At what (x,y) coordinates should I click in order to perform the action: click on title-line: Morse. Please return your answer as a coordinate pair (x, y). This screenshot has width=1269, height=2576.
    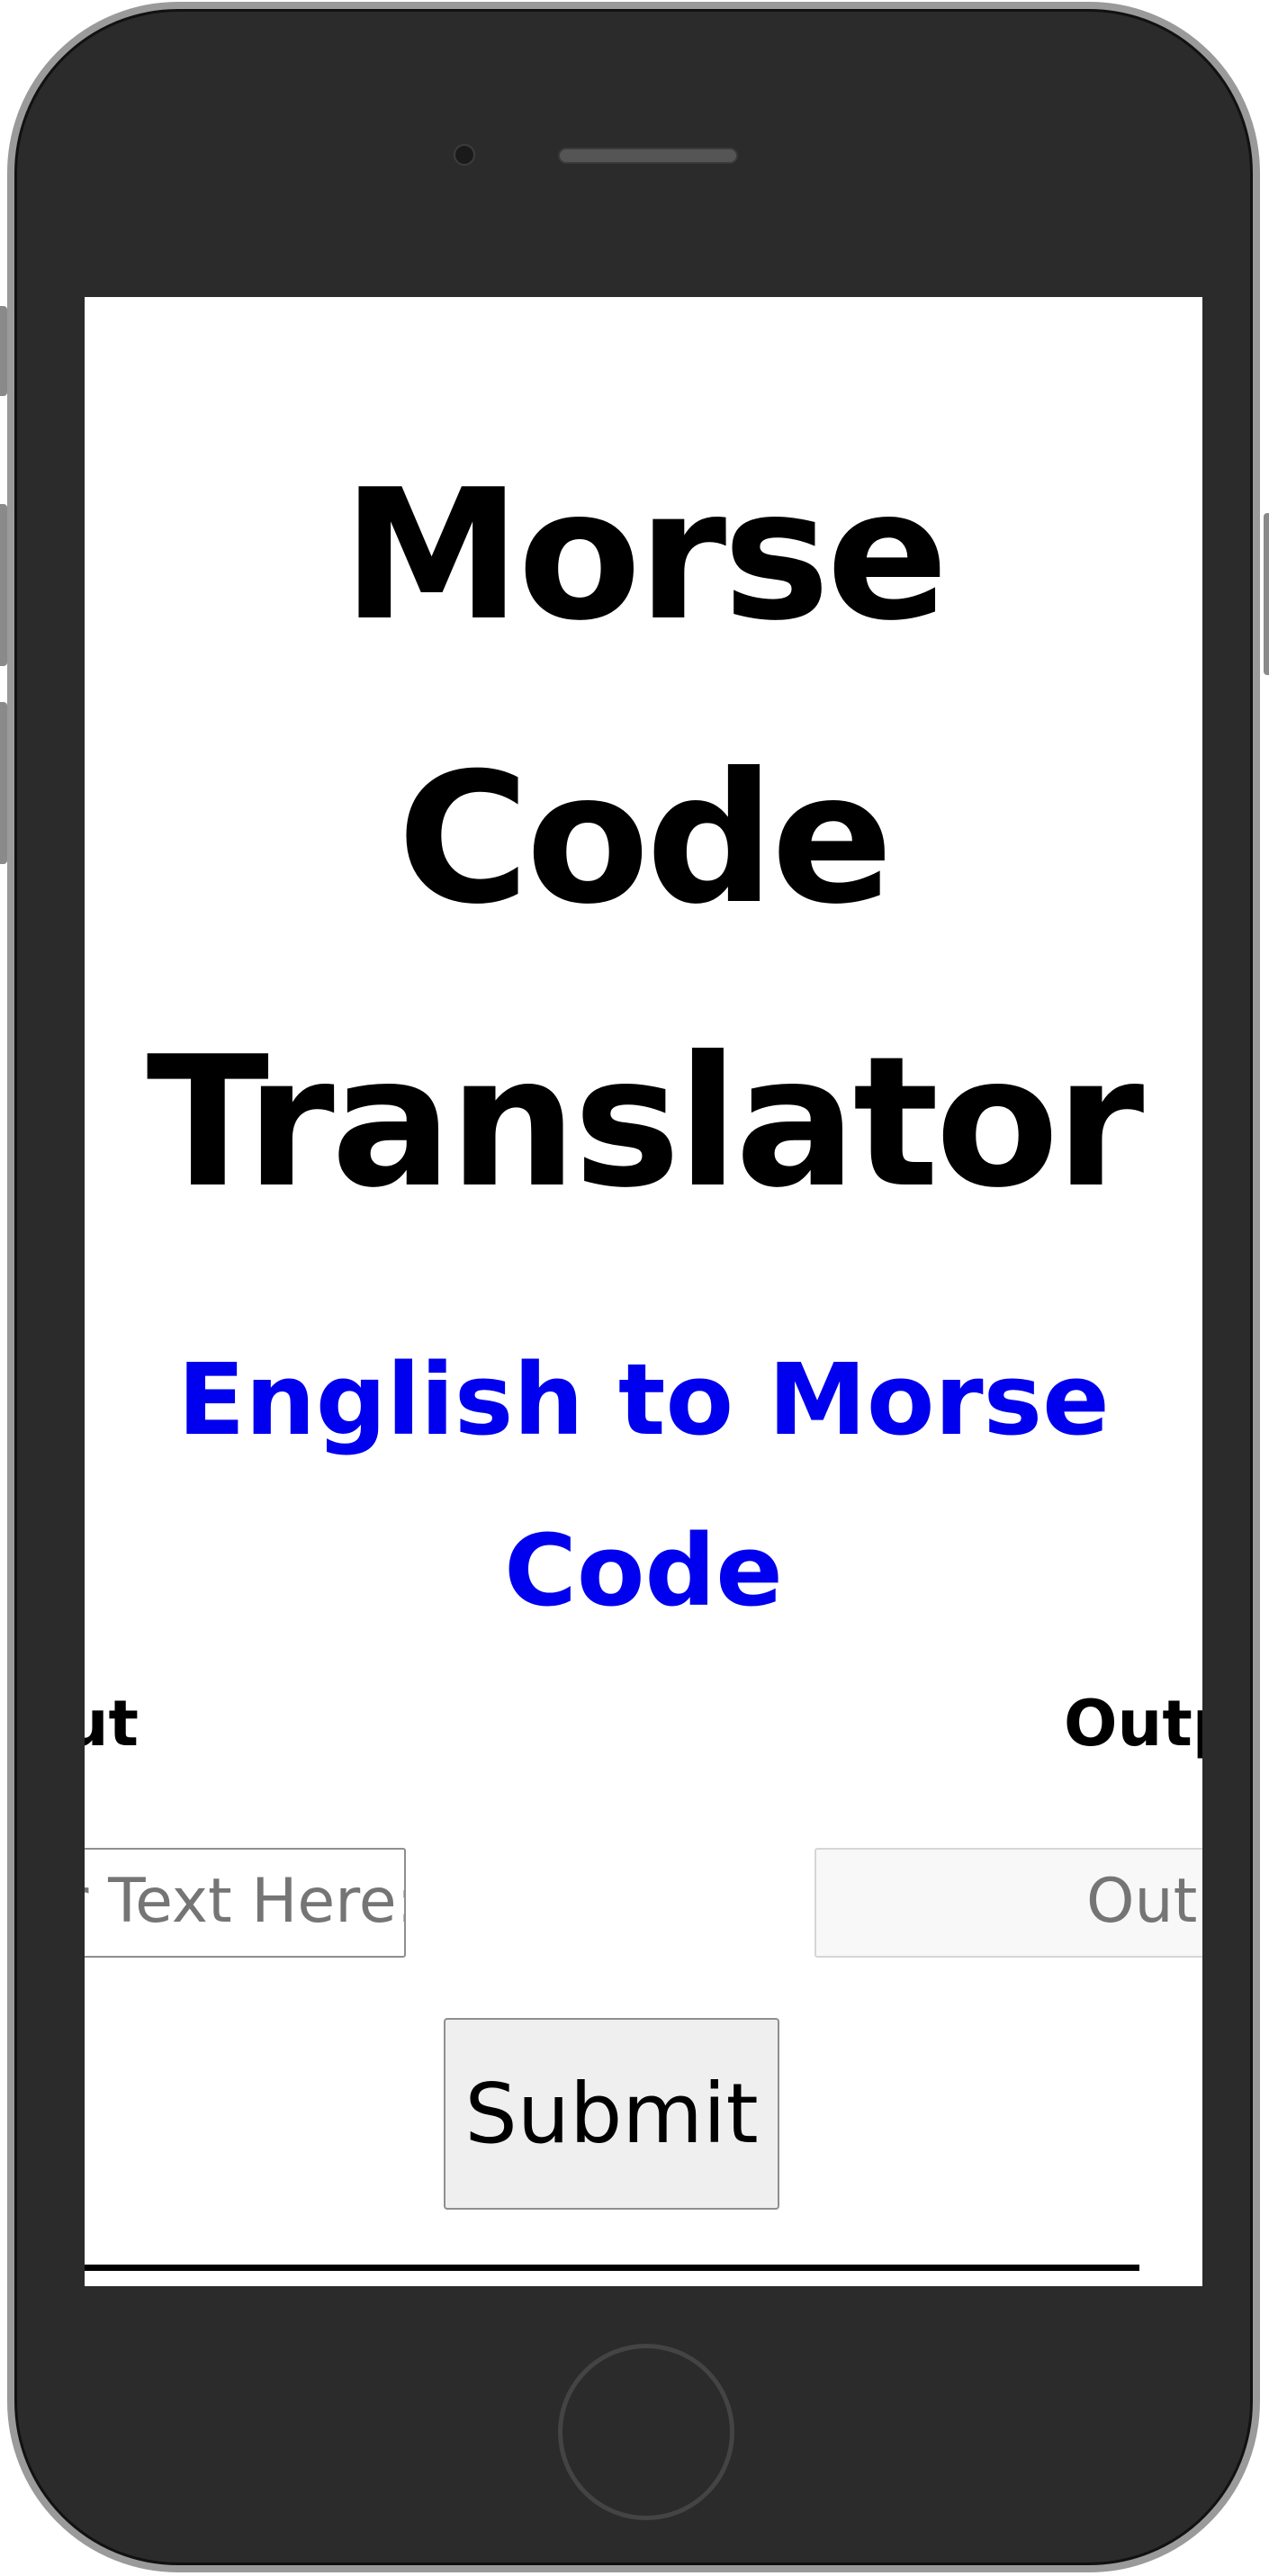
    Looking at the image, I should click on (646, 556).